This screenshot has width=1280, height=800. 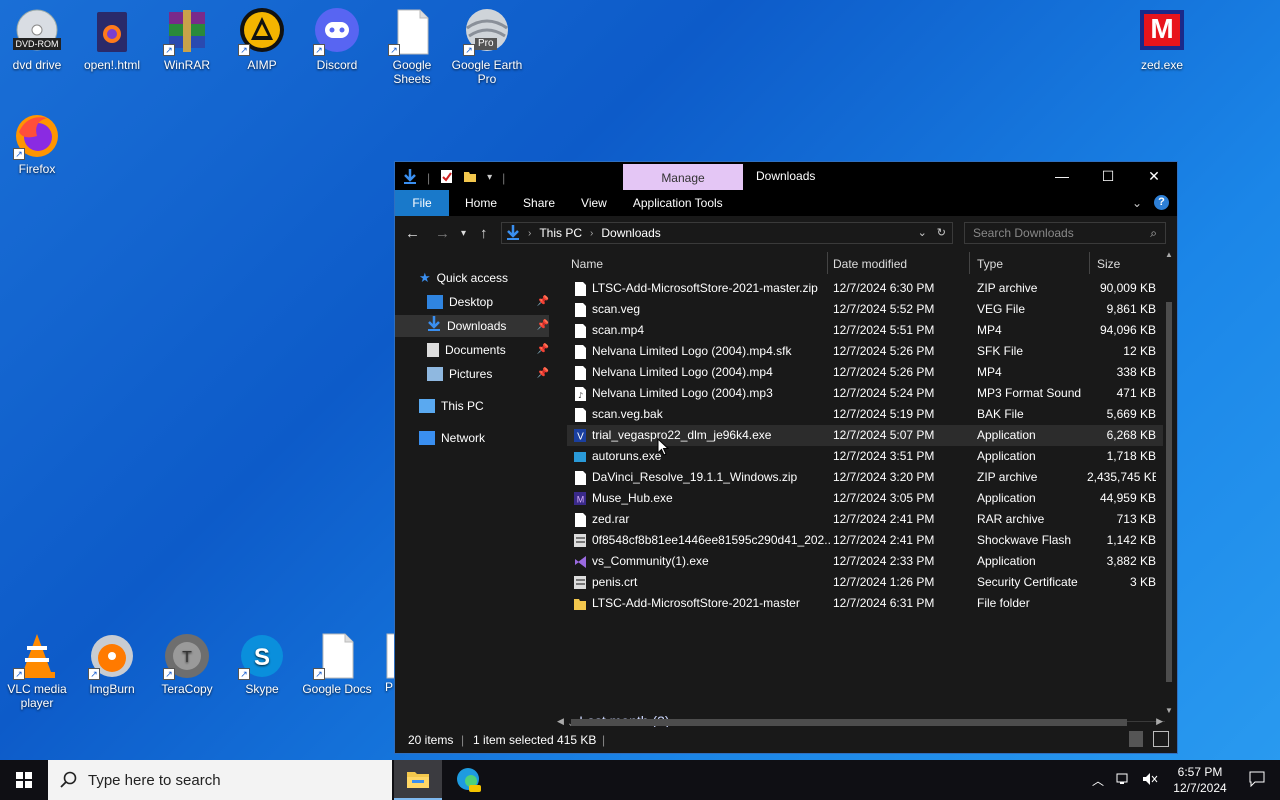 What do you see at coordinates (1169, 254) in the screenshot?
I see `scroll-up-icon: ▲` at bounding box center [1169, 254].